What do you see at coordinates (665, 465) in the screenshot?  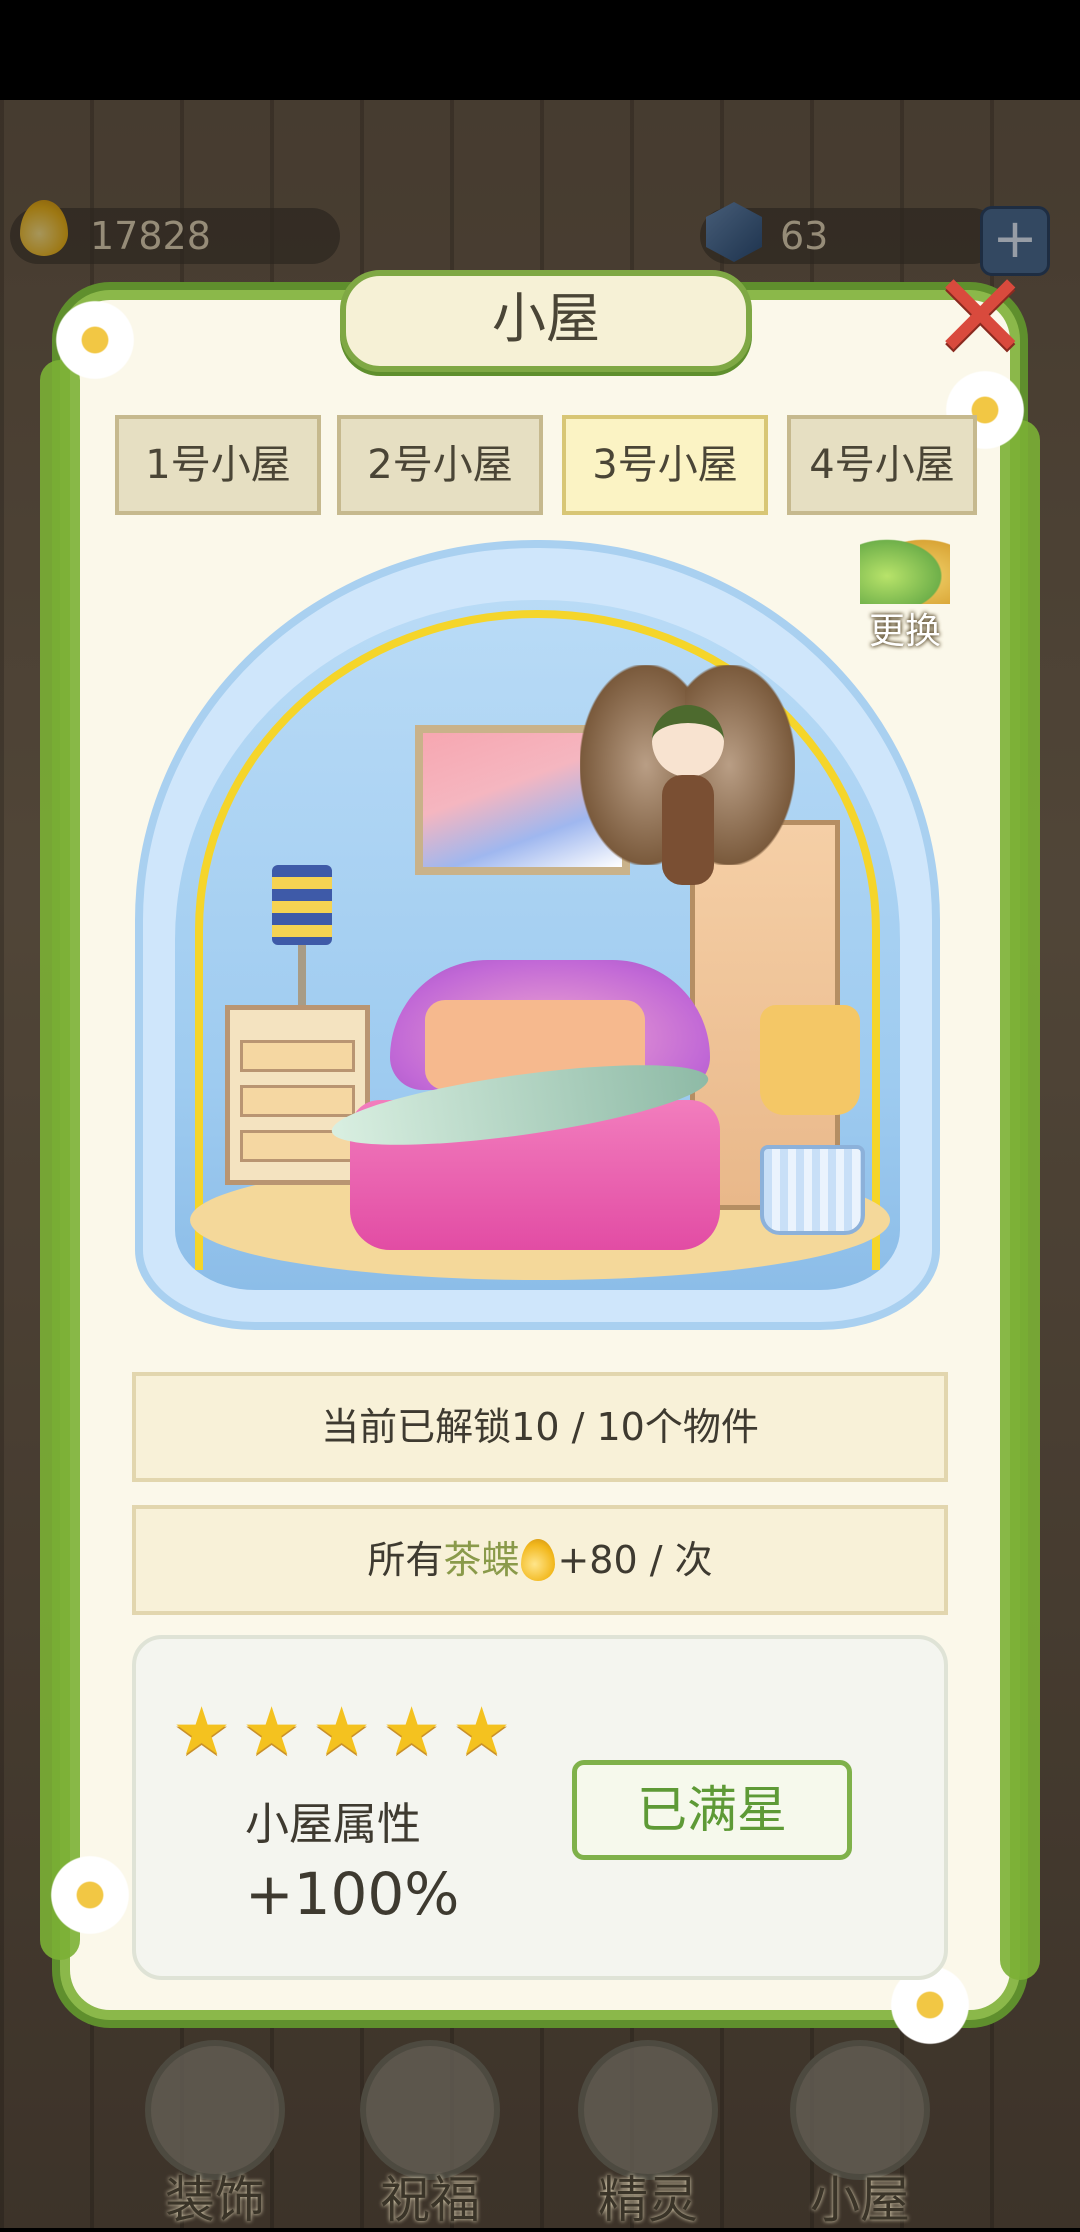 I see `tab-house-3: 3号小屋` at bounding box center [665, 465].